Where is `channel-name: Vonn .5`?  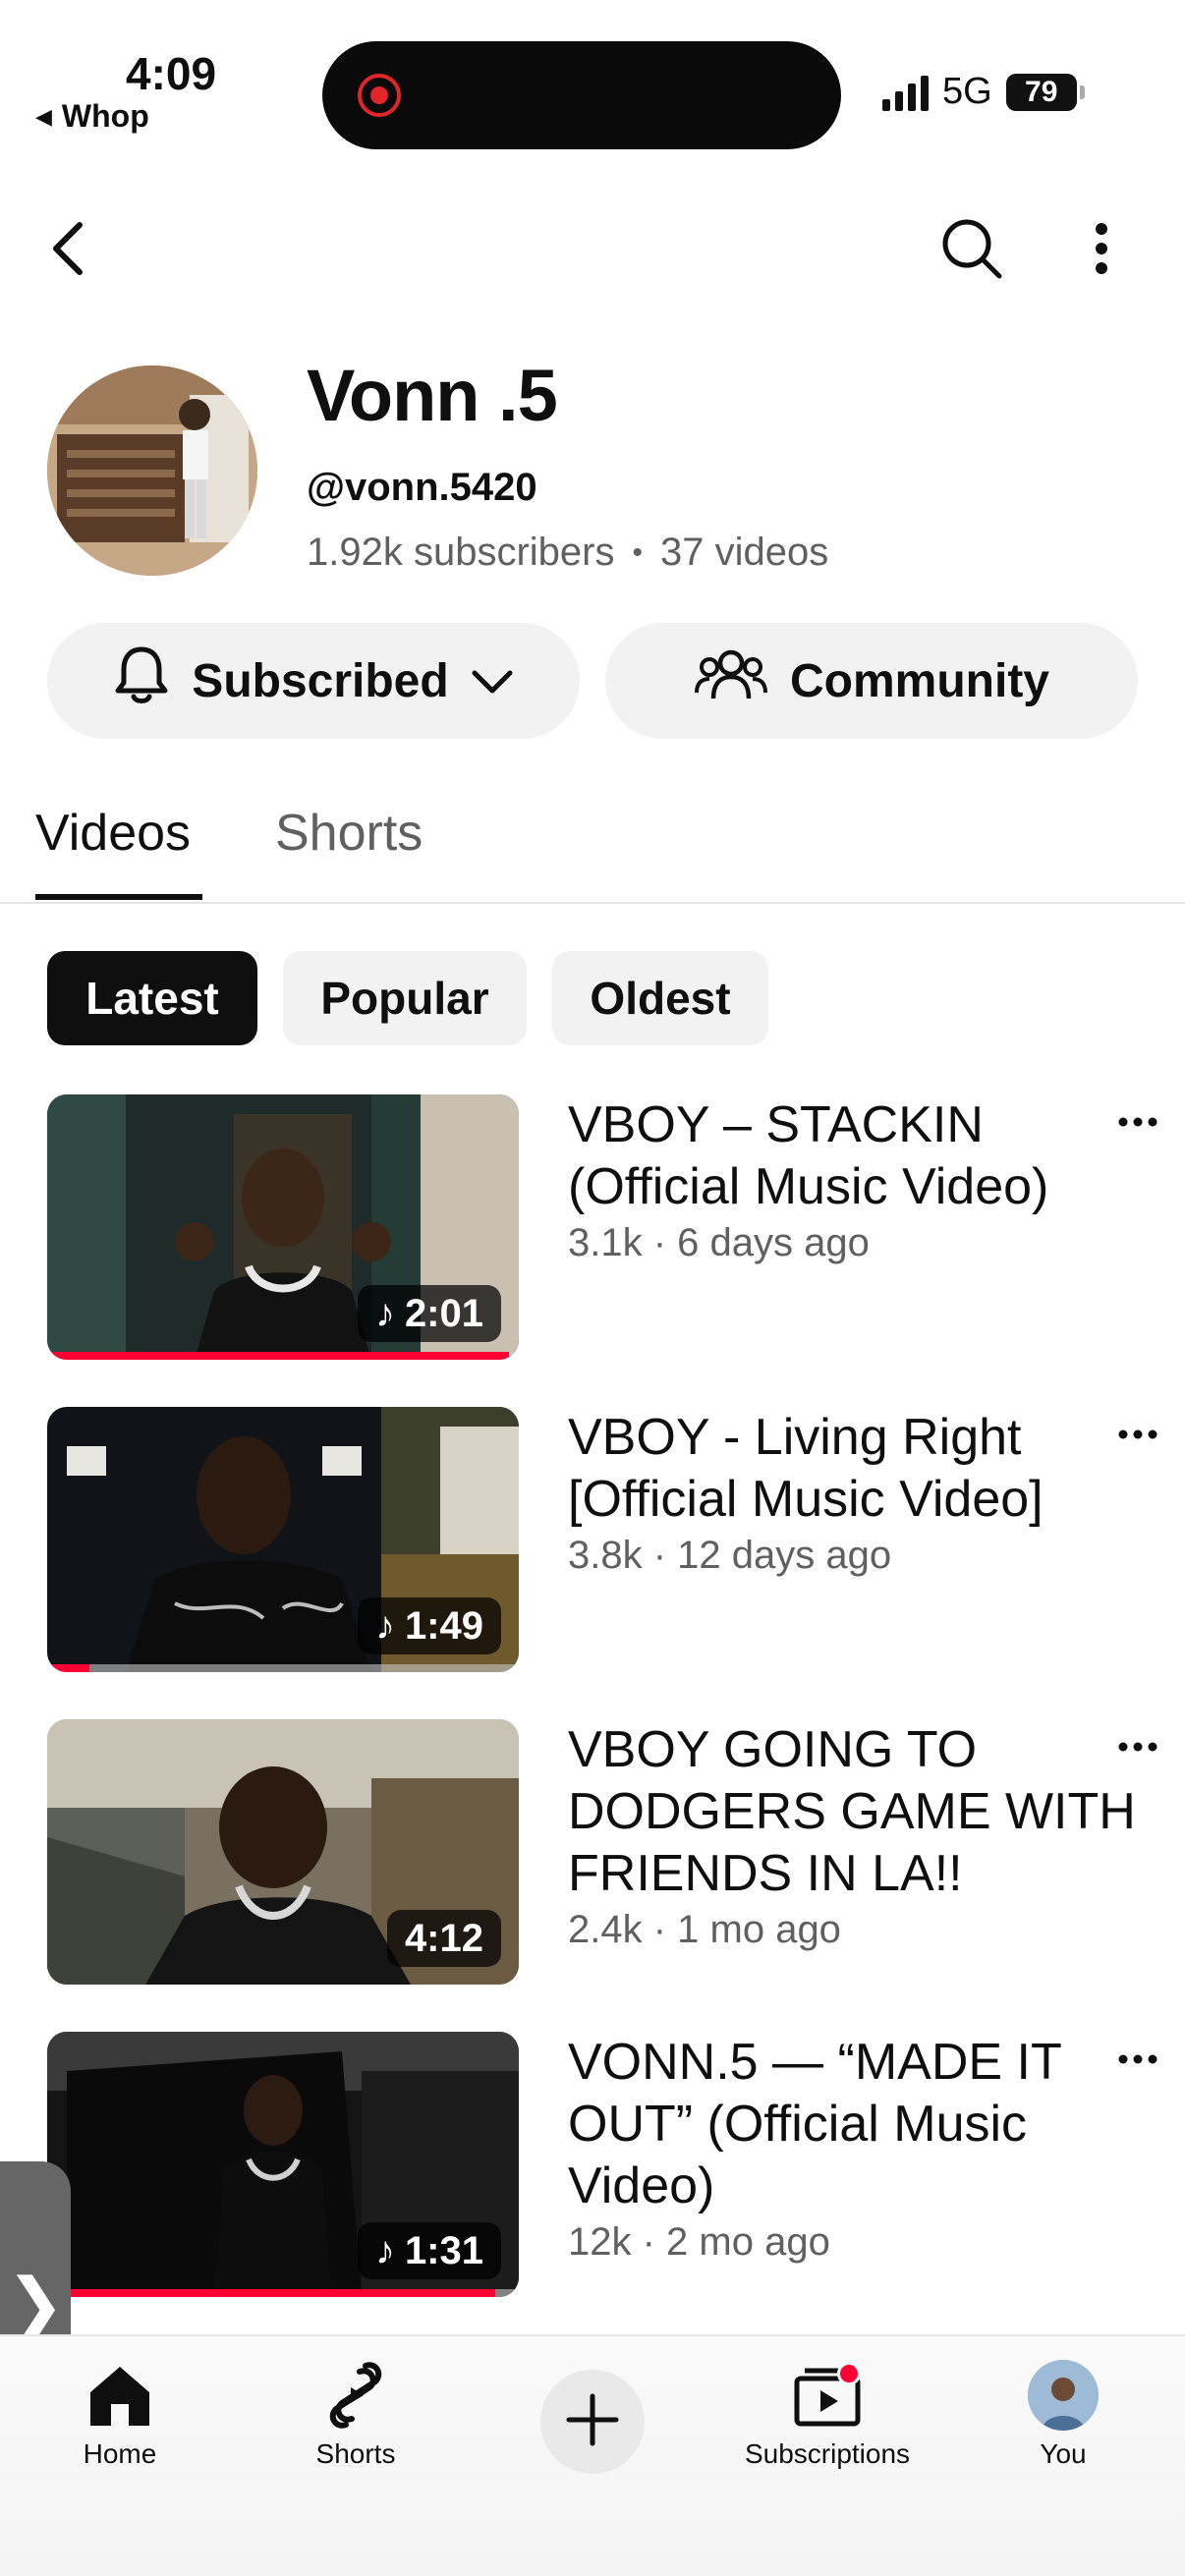 channel-name: Vonn .5 is located at coordinates (433, 395).